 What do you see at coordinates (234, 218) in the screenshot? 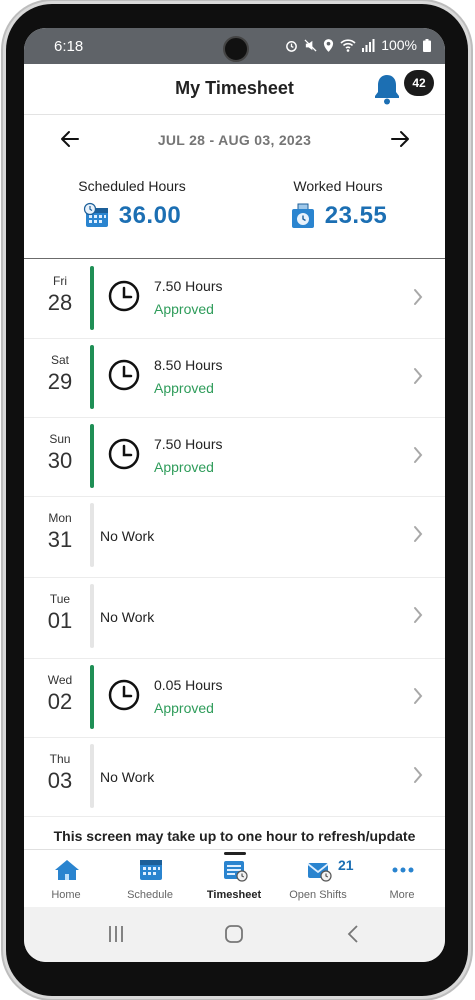
I see `hours-summary: Scheduled Hours 36.00 Worked Hours 23.55` at bounding box center [234, 218].